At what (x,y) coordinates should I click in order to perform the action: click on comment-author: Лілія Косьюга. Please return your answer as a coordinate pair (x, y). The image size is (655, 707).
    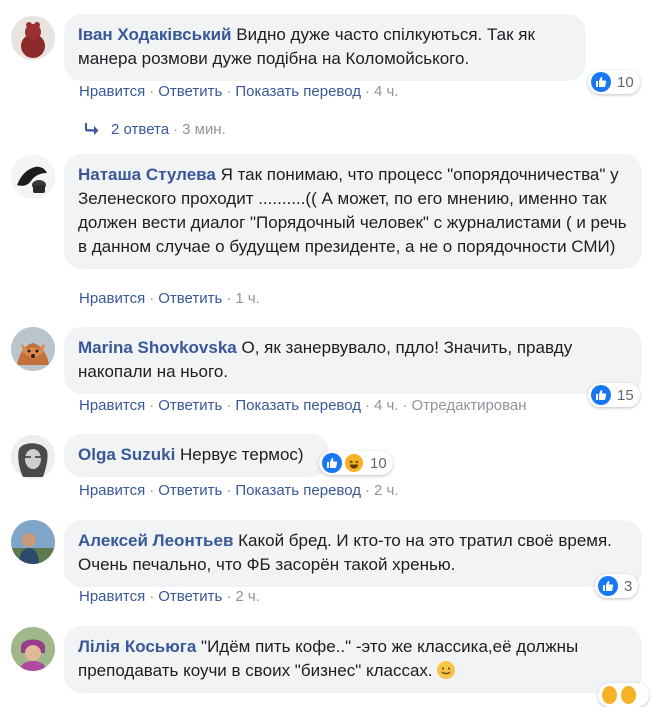
    Looking at the image, I should click on (137, 646).